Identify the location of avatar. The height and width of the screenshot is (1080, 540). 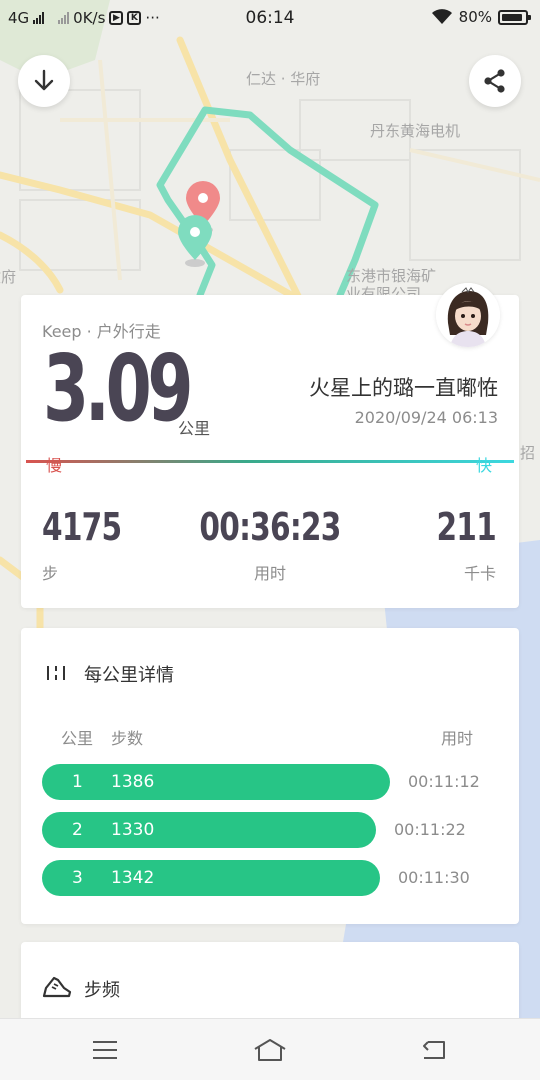
(468, 315).